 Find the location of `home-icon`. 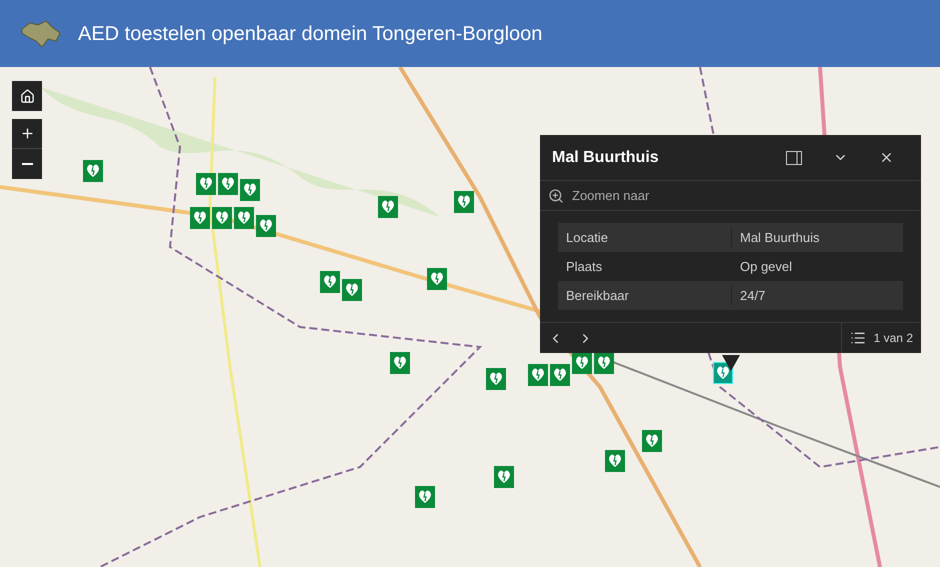

home-icon is located at coordinates (27, 96).